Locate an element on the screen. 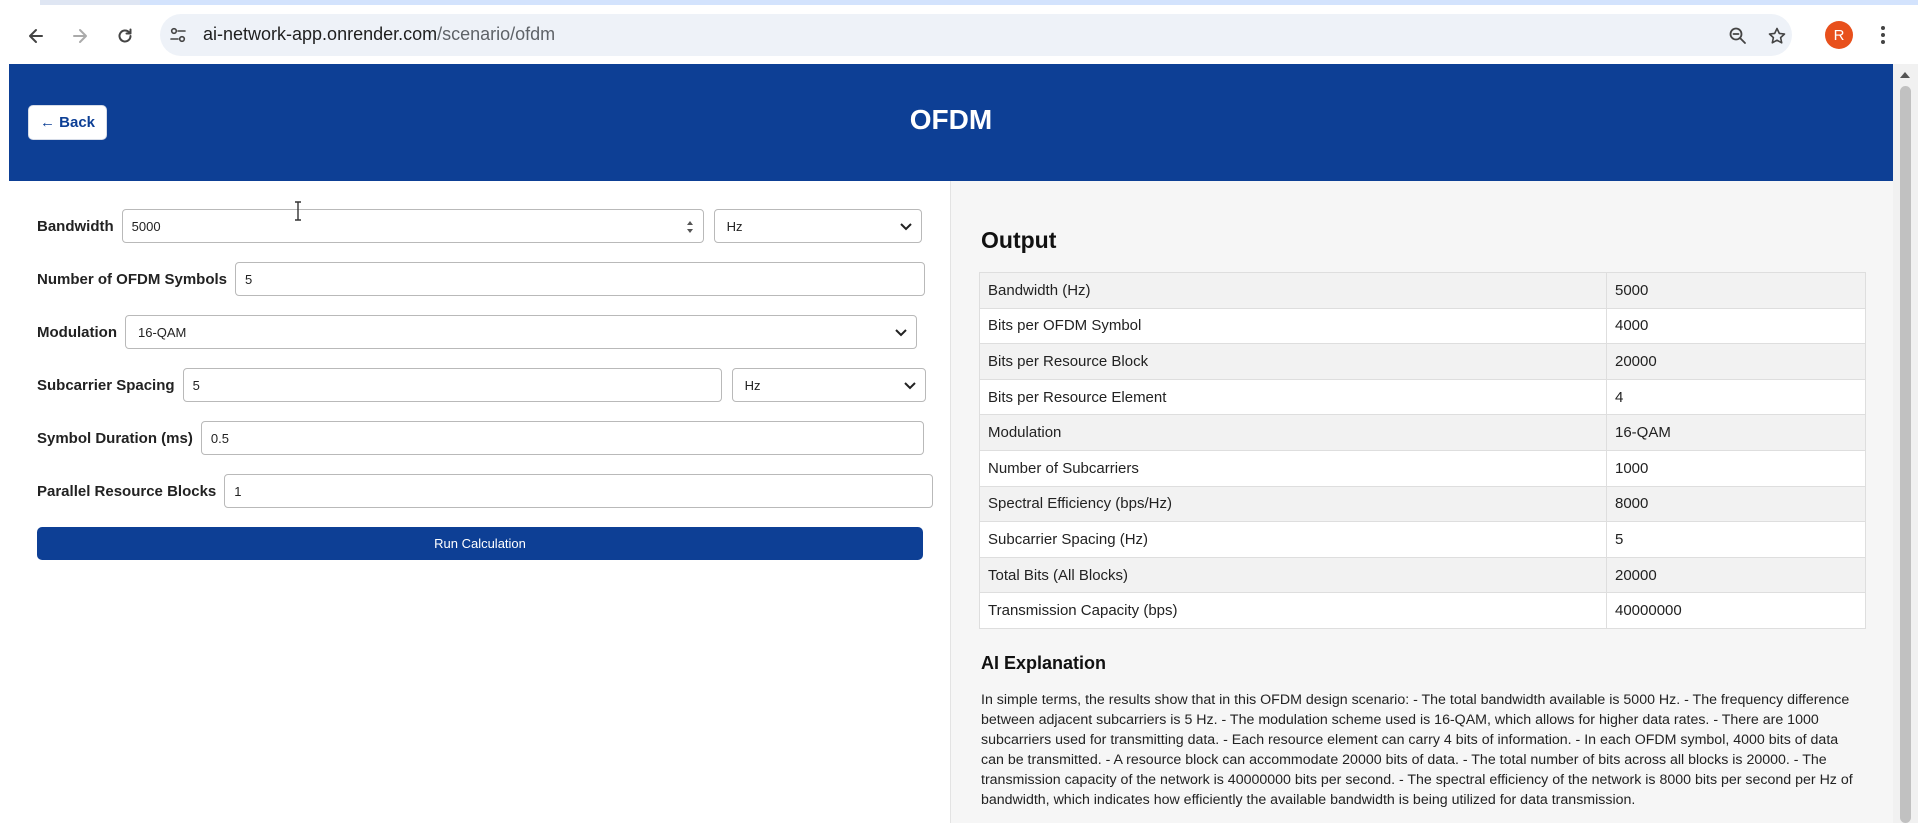  resource-blocks-label: Parallel Resource Blocks is located at coordinates (127, 491).